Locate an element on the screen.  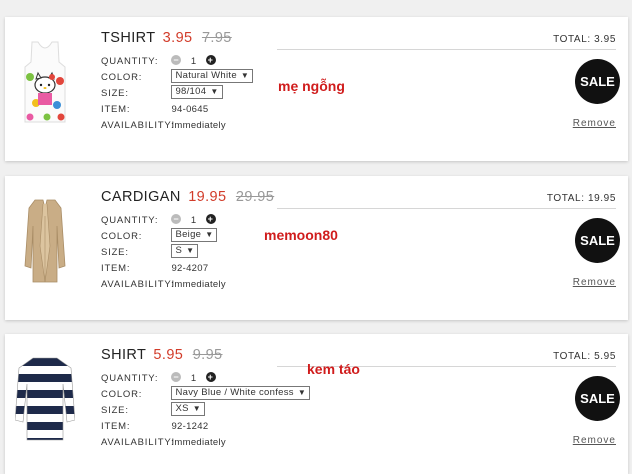
product-title: TSHIRT 3.95 7.95 is located at coordinates (166, 38).